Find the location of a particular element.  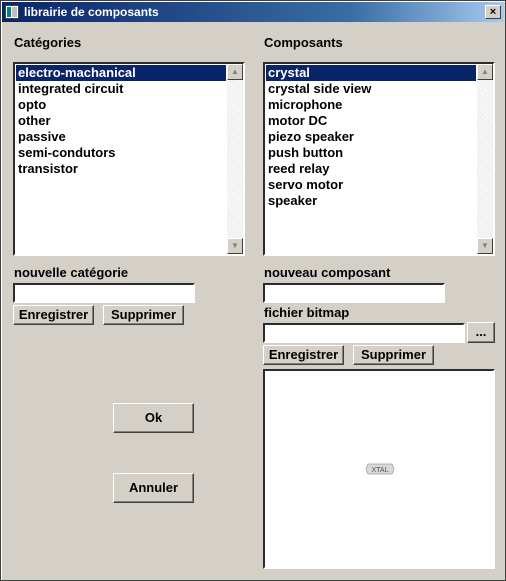

list-item: passive is located at coordinates (121, 137).